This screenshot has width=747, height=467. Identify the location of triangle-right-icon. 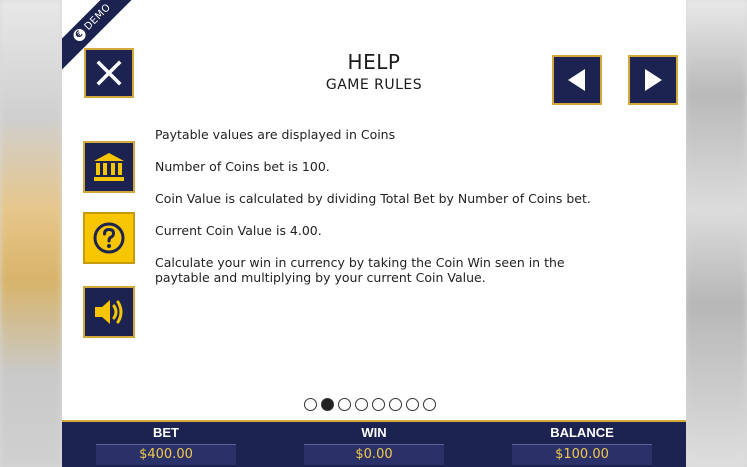
(653, 80).